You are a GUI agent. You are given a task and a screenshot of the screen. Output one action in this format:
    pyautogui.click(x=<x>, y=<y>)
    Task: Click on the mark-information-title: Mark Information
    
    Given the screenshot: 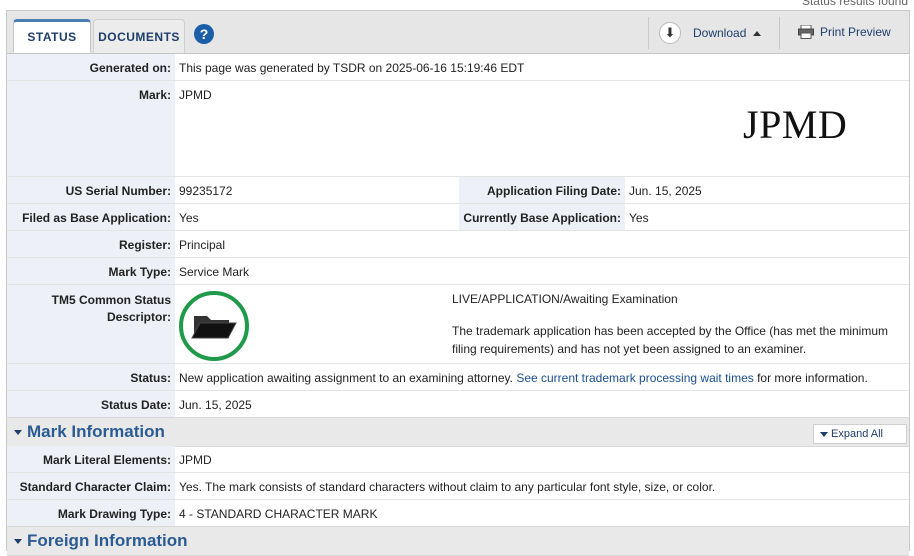 What is the action you would take?
    pyautogui.click(x=96, y=431)
    